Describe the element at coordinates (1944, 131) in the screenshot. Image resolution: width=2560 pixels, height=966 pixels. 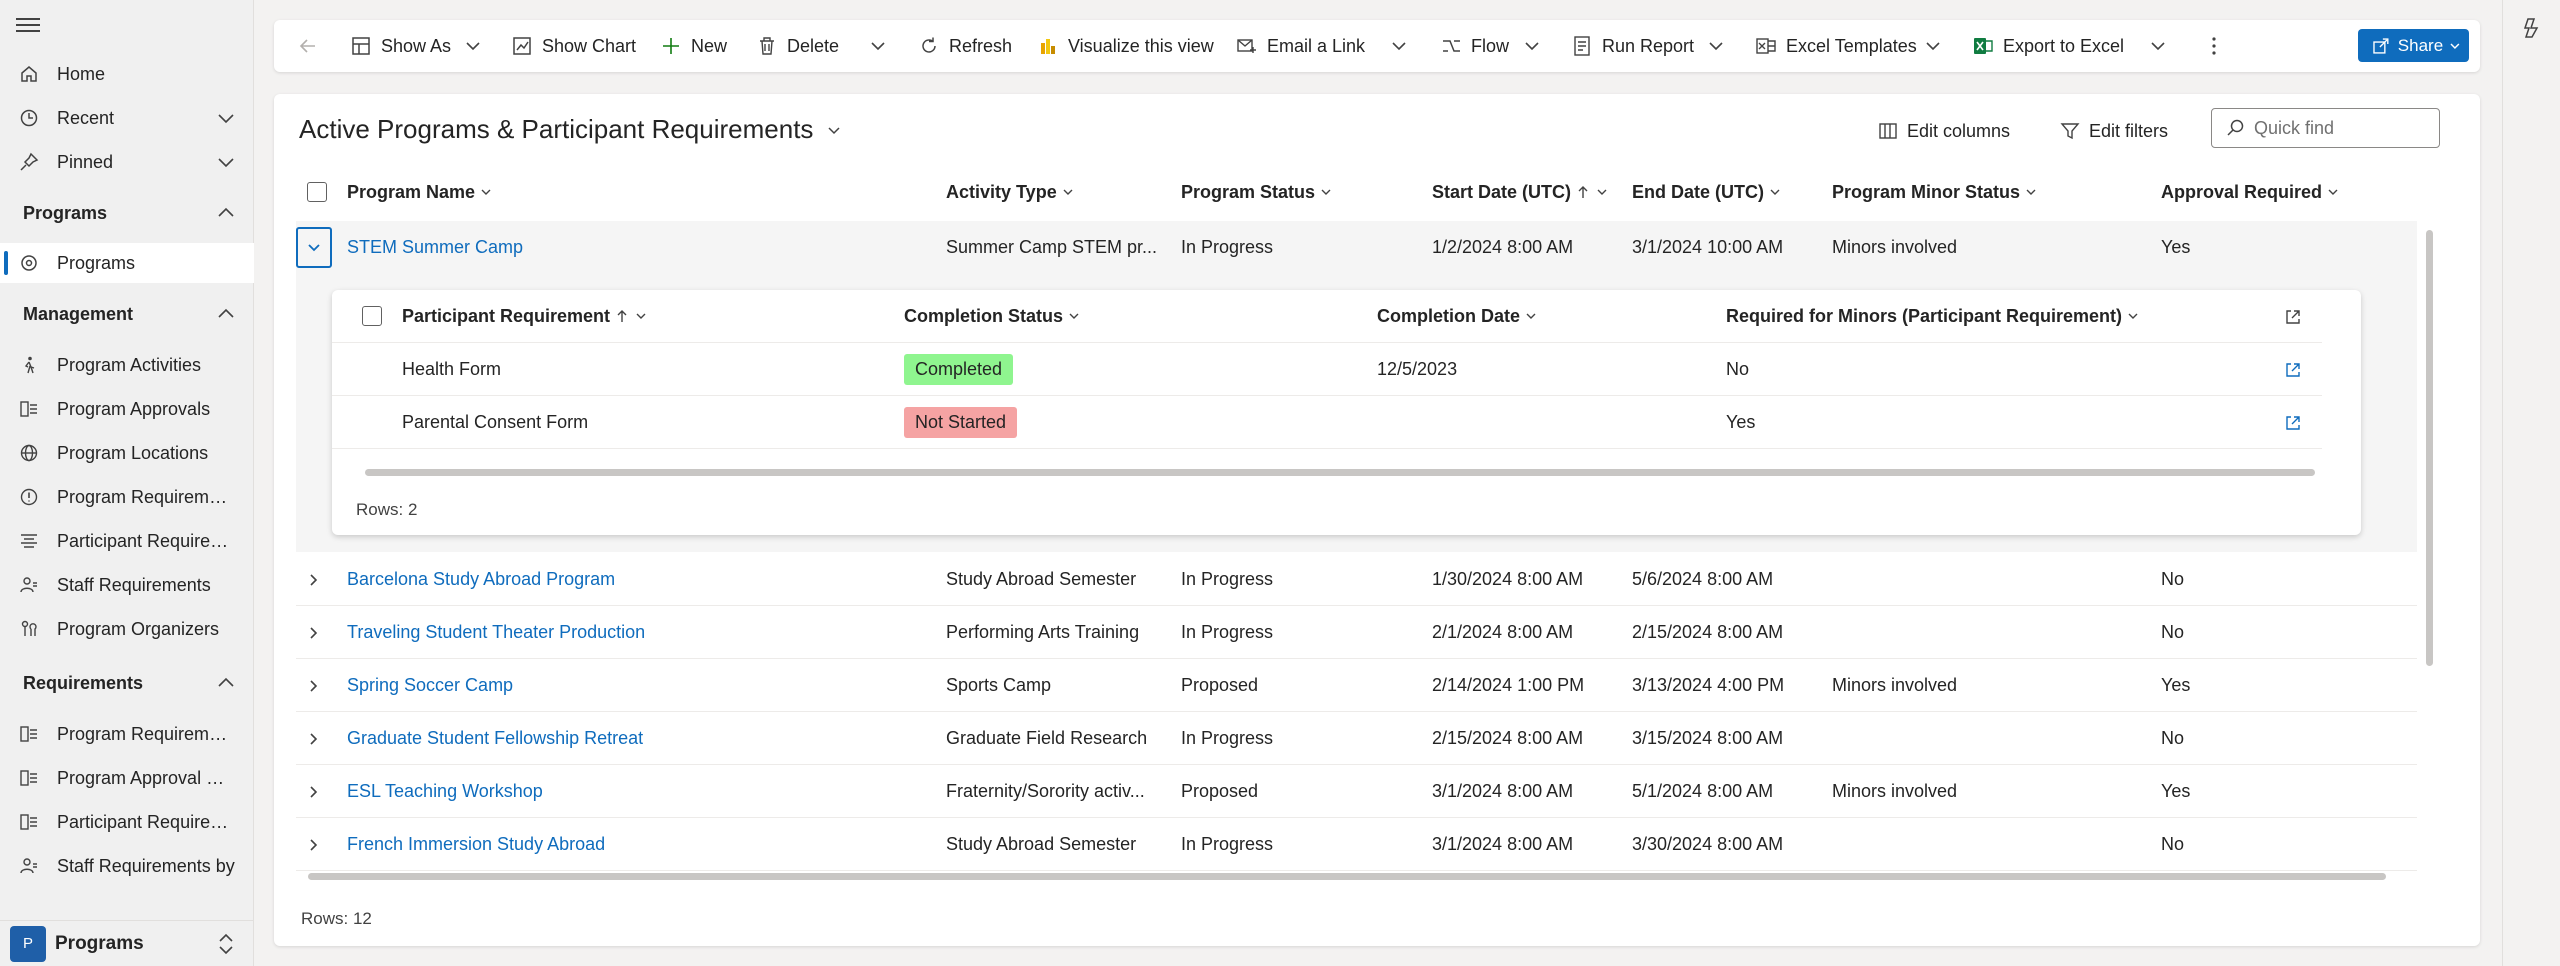
I see `edit-columns-button: Edit columns` at that location.